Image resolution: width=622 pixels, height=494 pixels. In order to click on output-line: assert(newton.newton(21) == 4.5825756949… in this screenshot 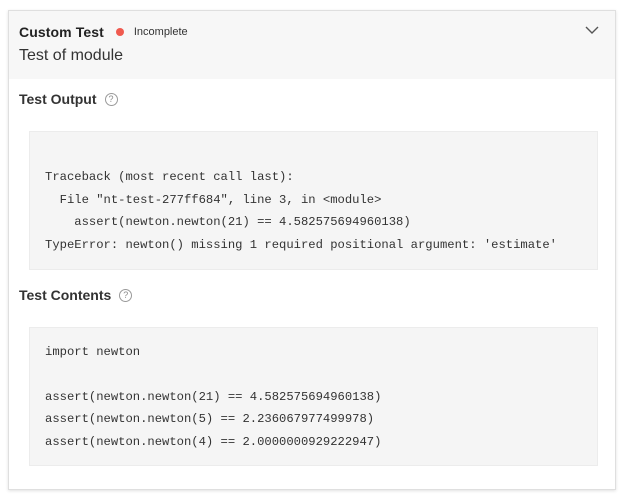, I will do `click(228, 222)`.